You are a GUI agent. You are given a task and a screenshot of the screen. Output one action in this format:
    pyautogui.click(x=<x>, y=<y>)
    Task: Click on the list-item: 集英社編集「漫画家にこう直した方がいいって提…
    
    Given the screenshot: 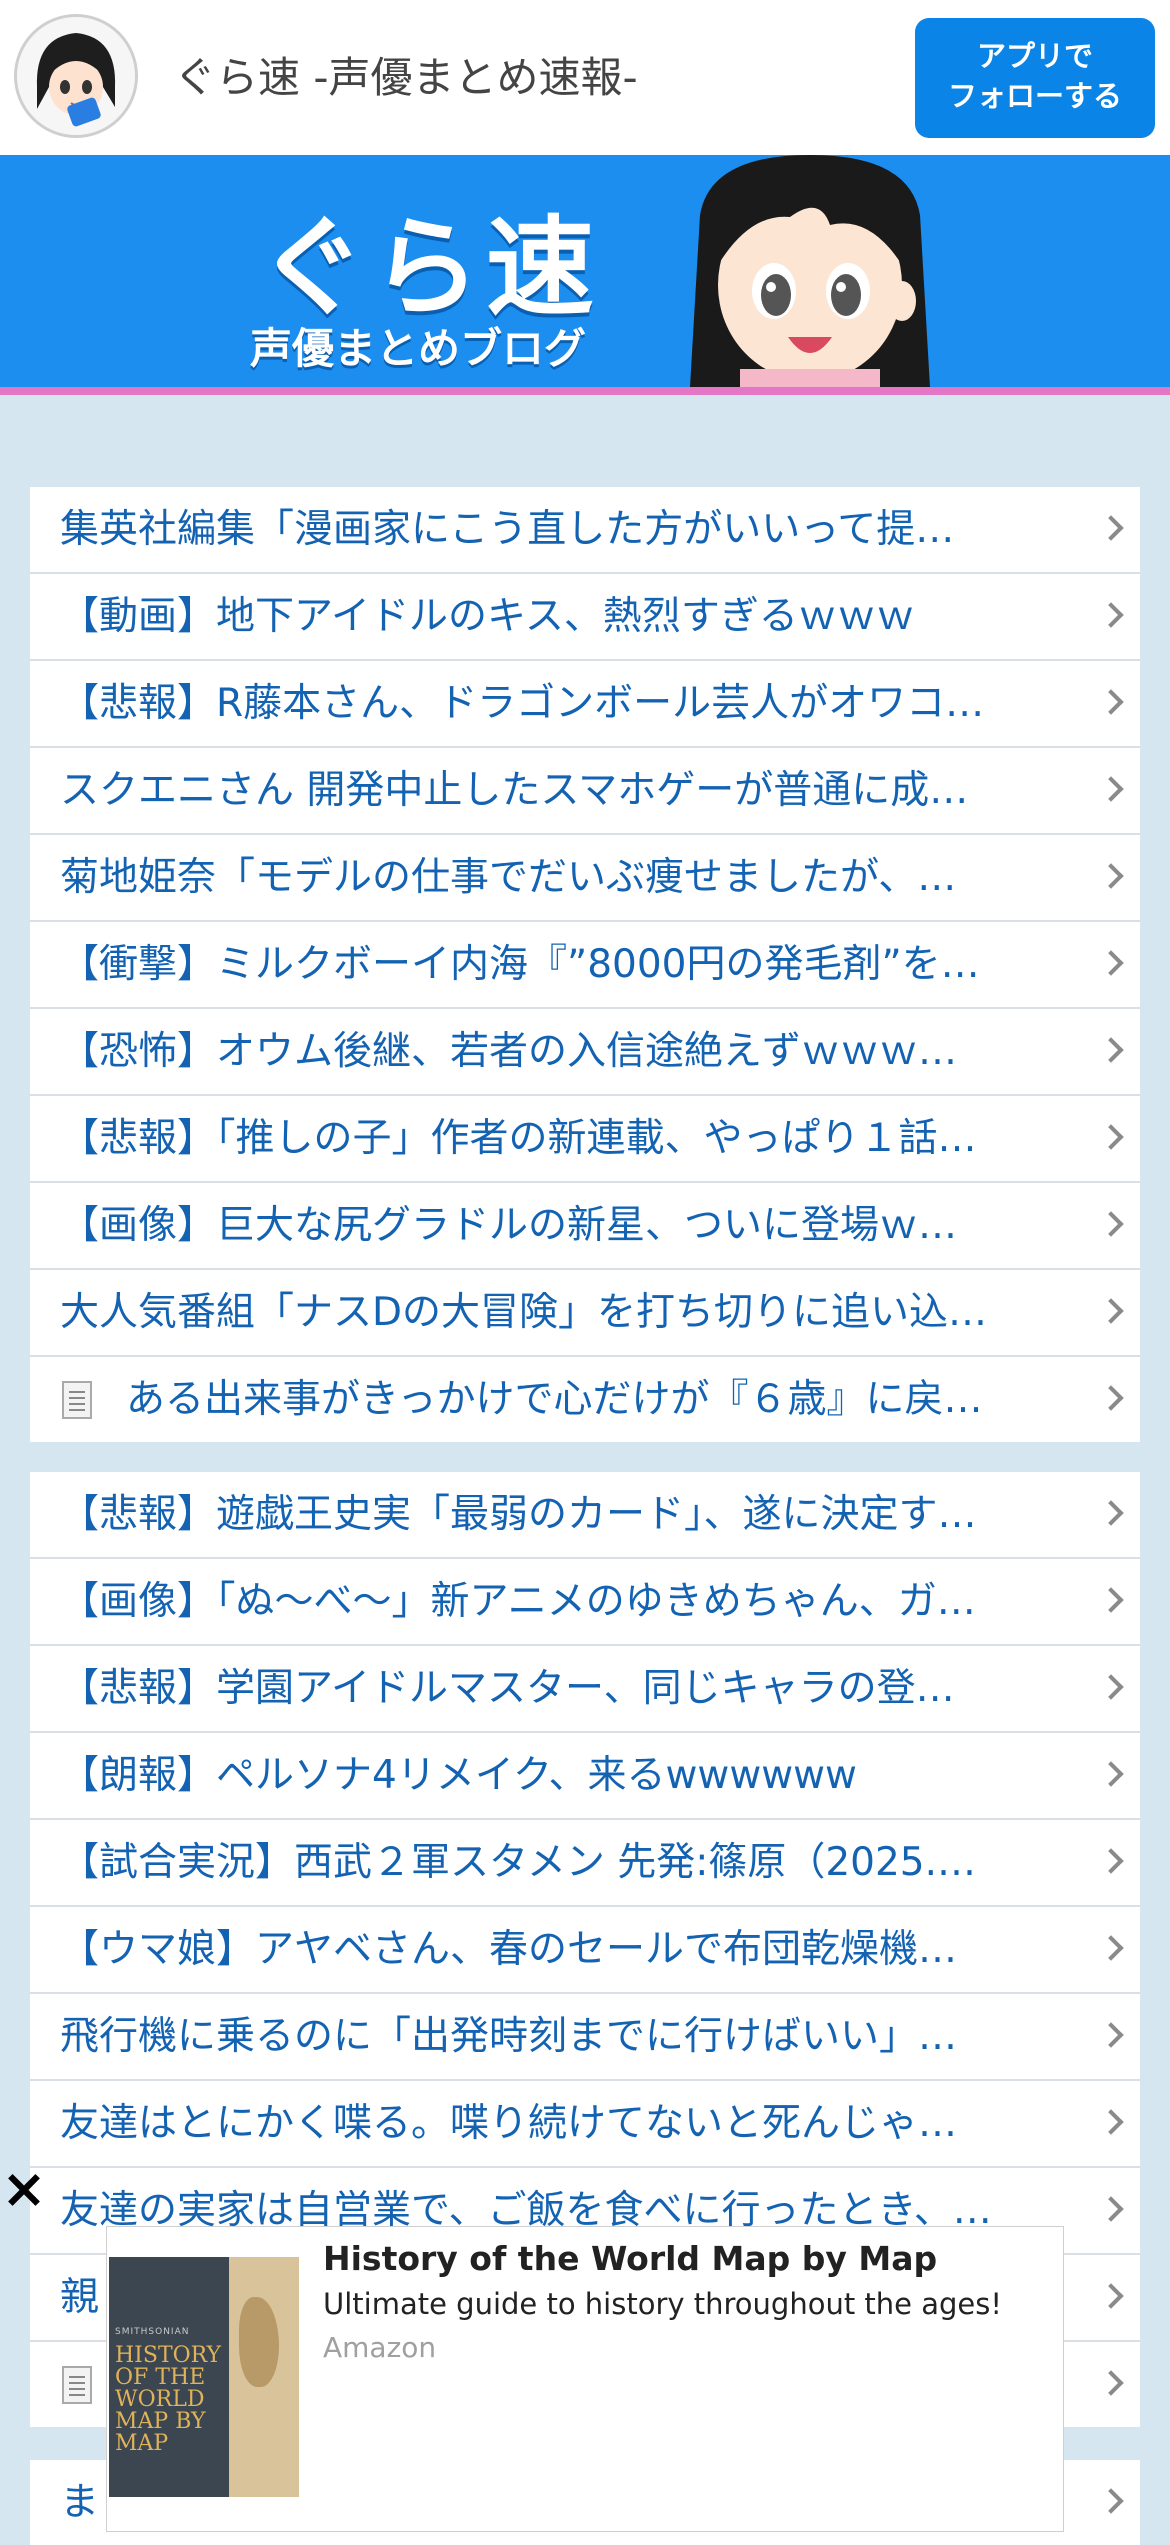 What is the action you would take?
    pyautogui.click(x=585, y=530)
    